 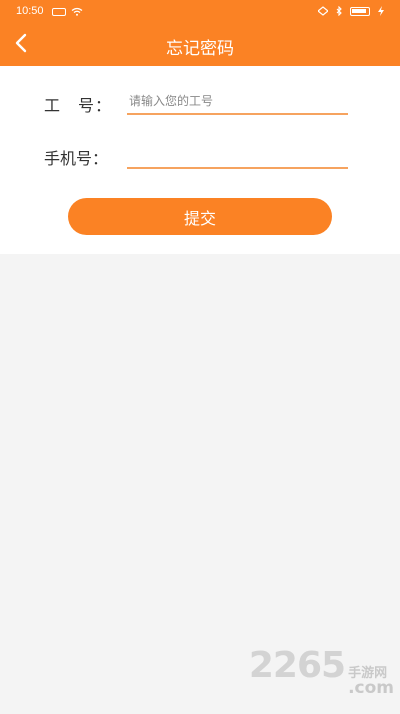 I want to click on employee-id-input, so click(x=237, y=102).